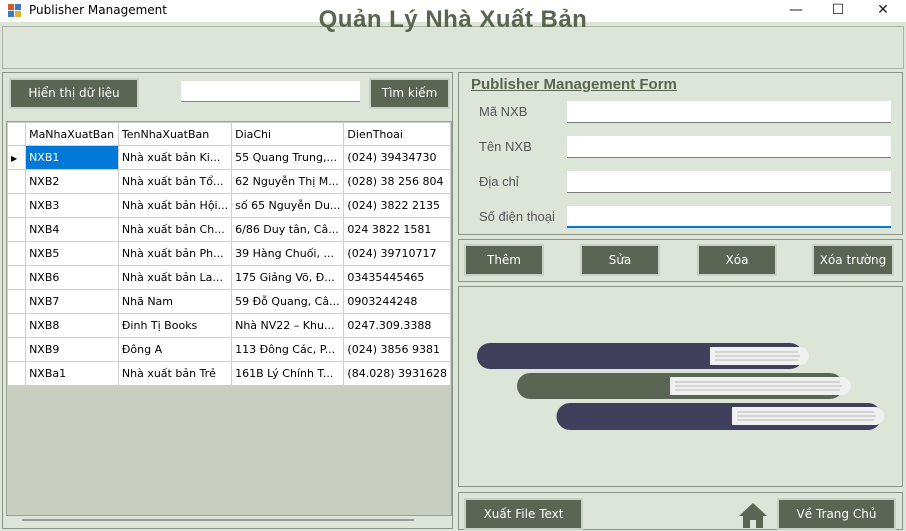 The image size is (906, 531). I want to click on books-illustration, so click(680, 386).